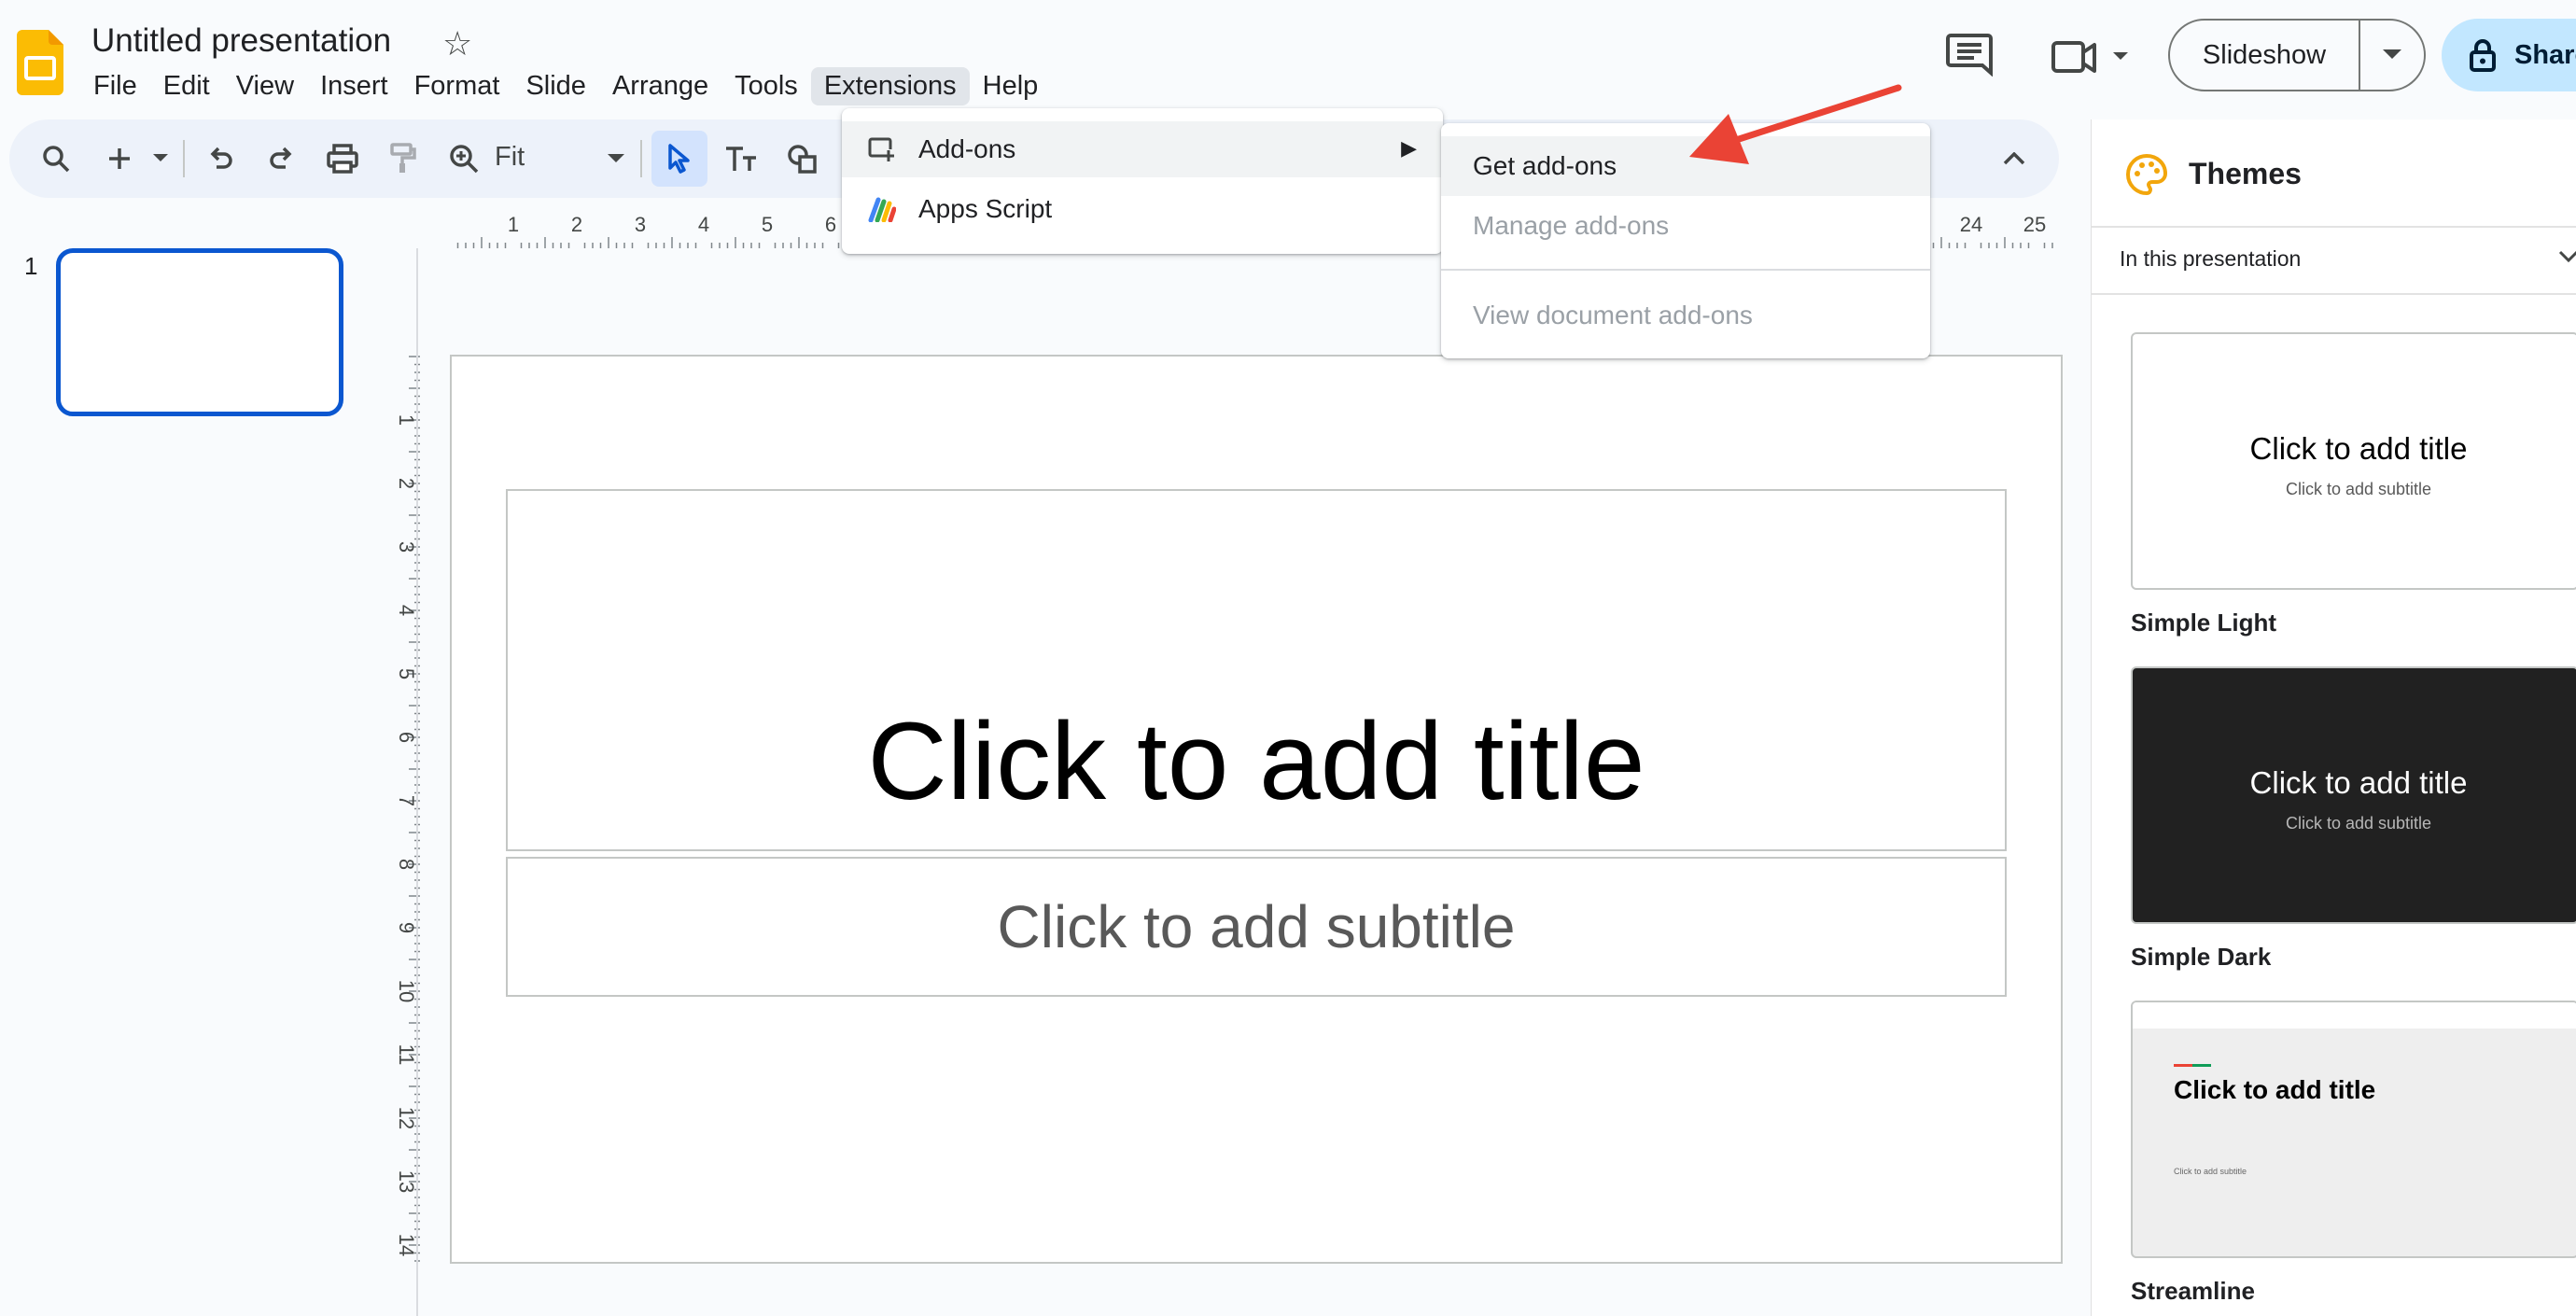 Image resolution: width=2576 pixels, height=1316 pixels. Describe the element at coordinates (457, 86) in the screenshot. I see `menu-format: Format` at that location.